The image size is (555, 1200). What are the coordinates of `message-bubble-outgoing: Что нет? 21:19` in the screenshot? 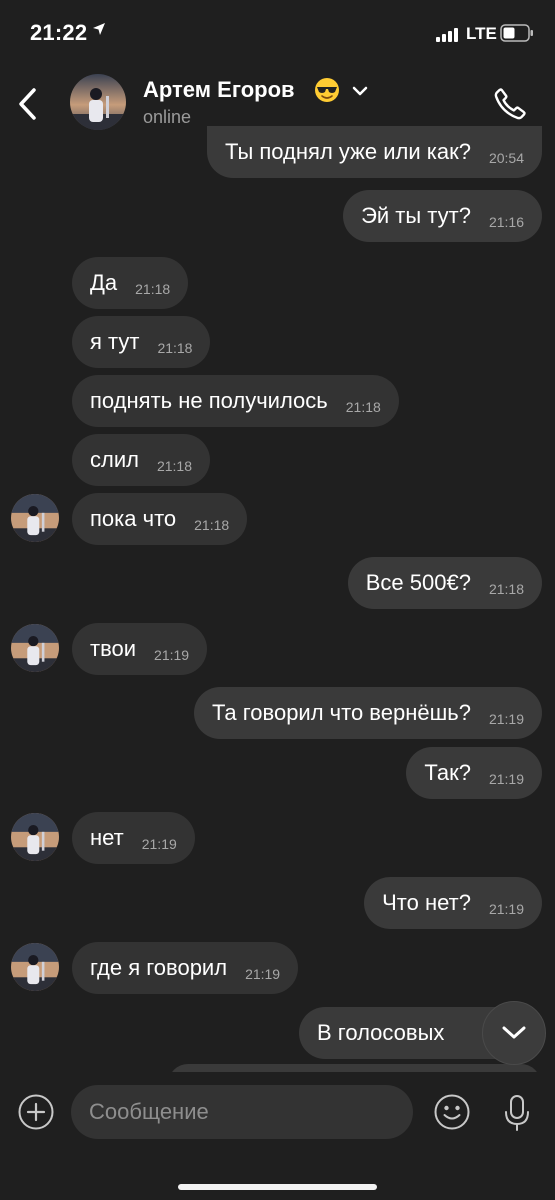 It's located at (453, 903).